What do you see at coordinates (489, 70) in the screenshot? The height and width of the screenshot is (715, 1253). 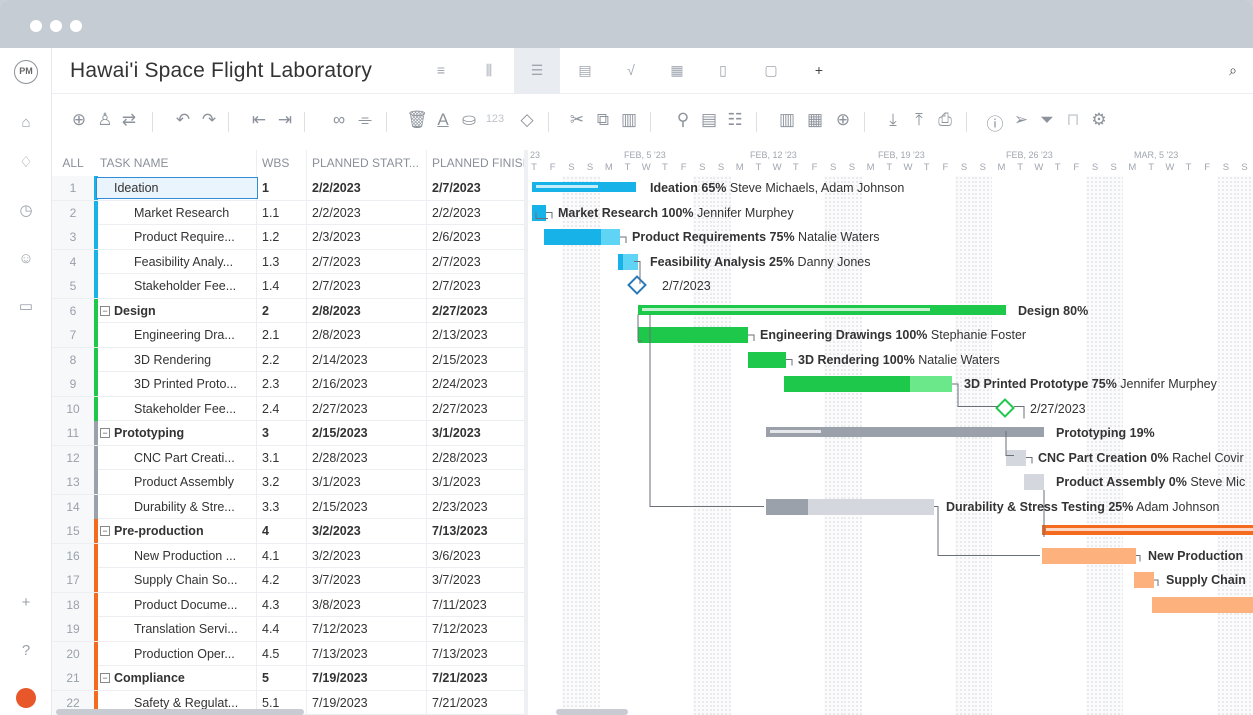 I see `board-view-icon: ⫼` at bounding box center [489, 70].